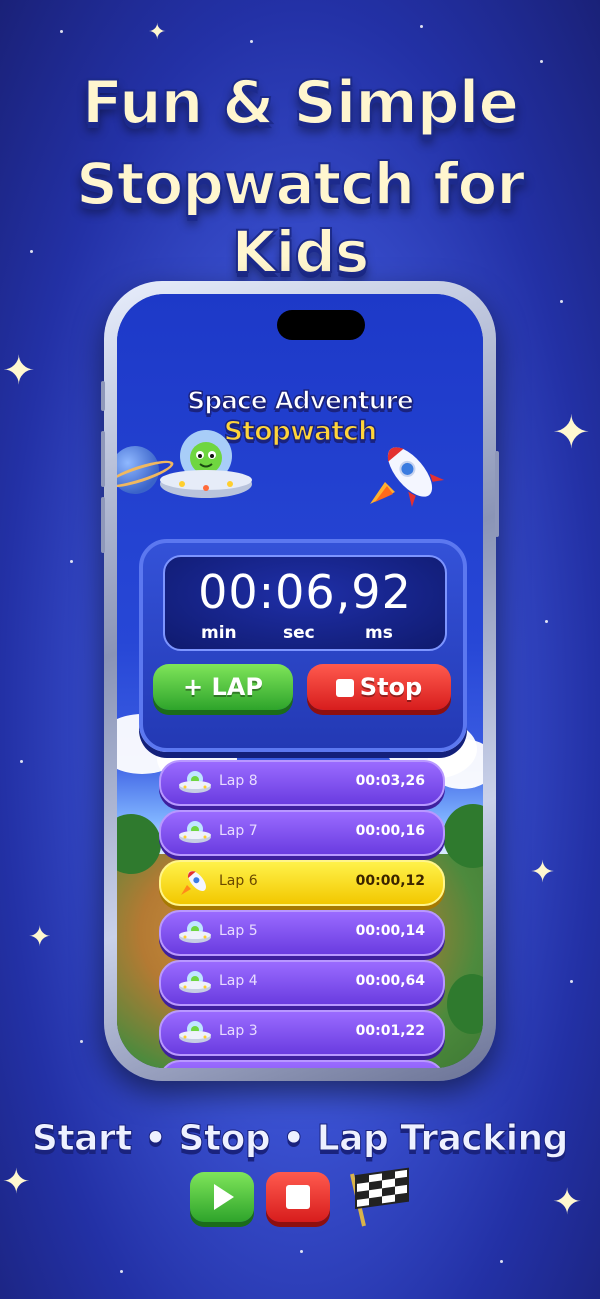 Image resolution: width=600 pixels, height=1299 pixels. I want to click on lap-row: Lap 6 00:00,12, so click(302, 883).